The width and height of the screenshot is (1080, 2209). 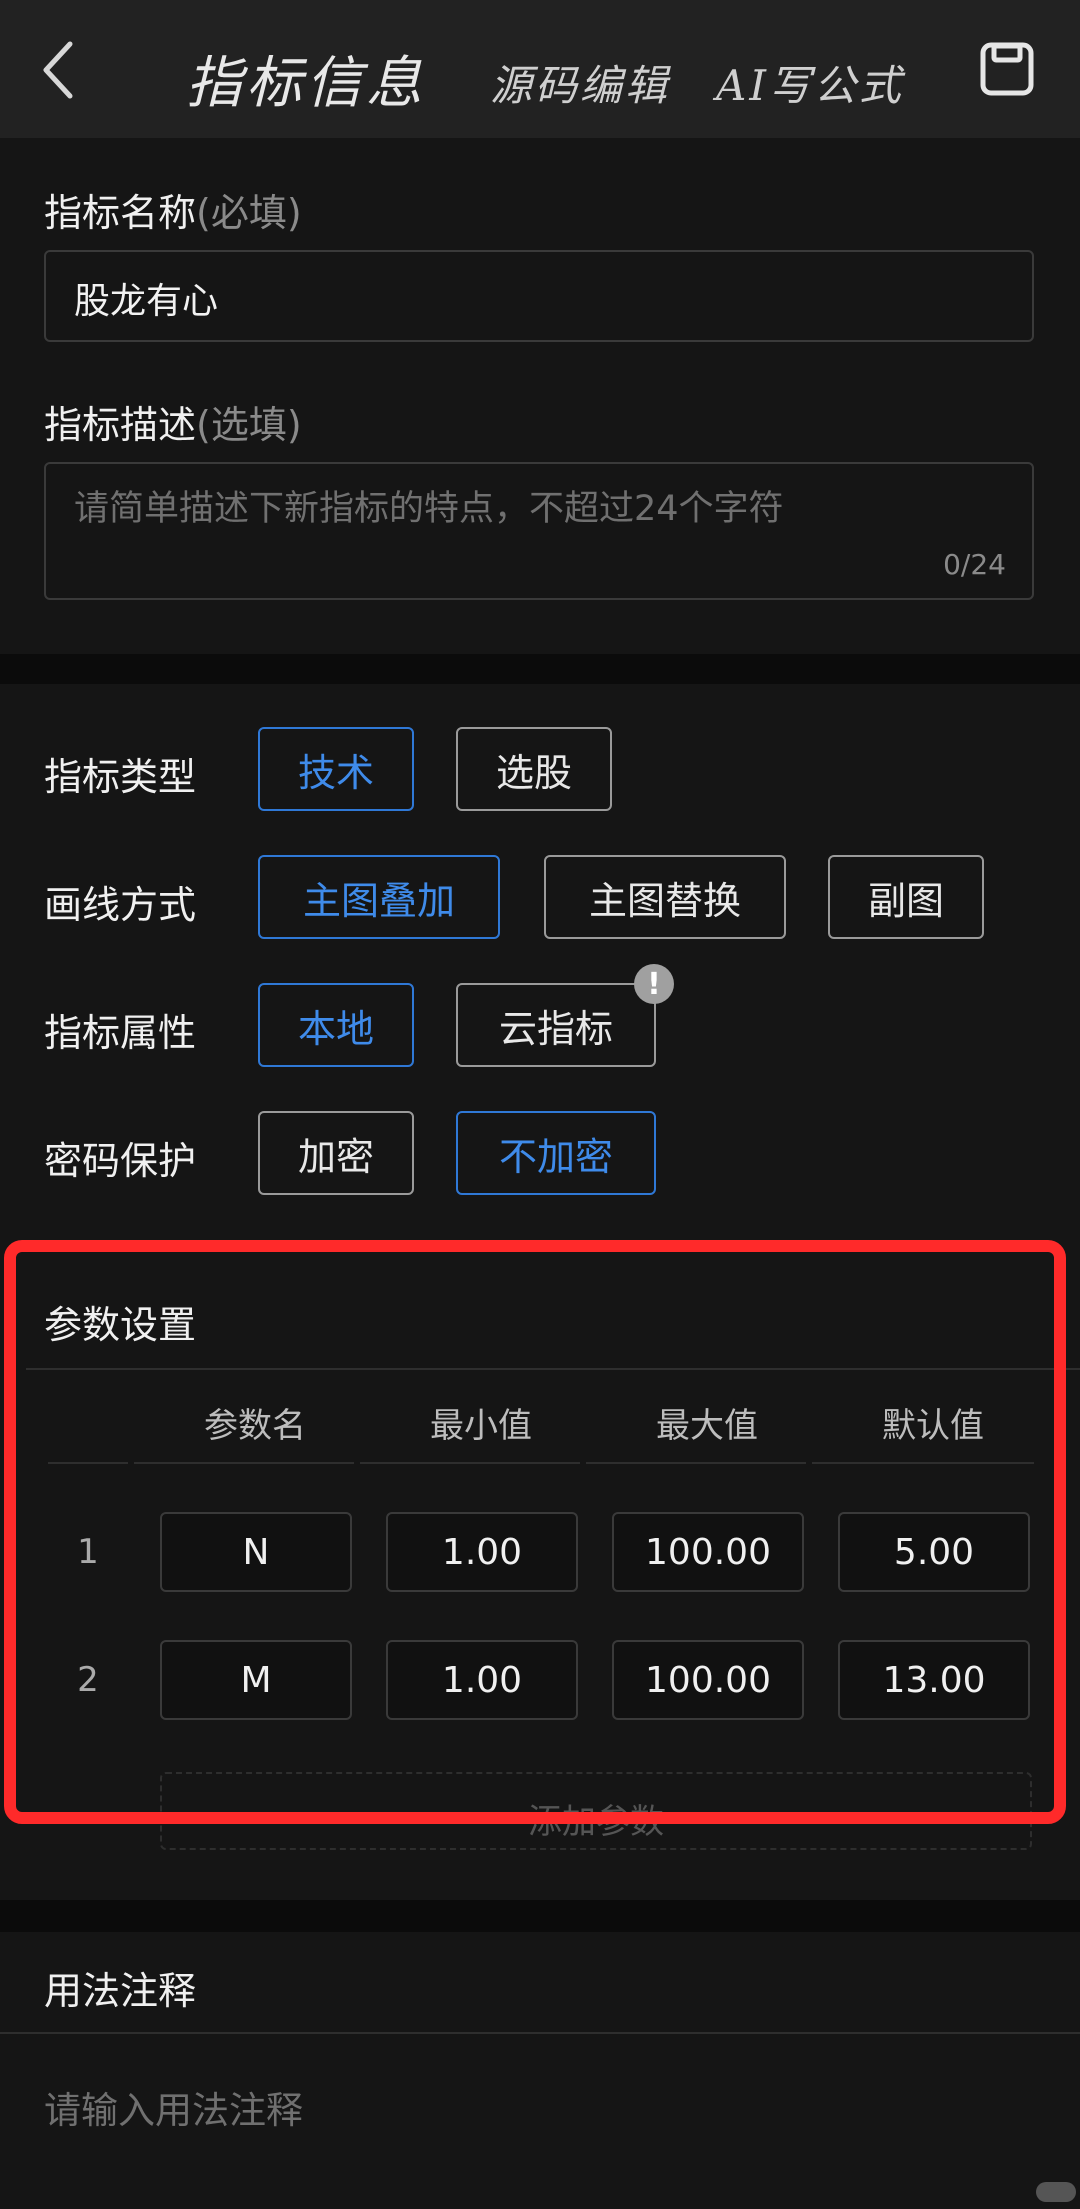 What do you see at coordinates (553, 1369) in the screenshot?
I see `params-divider` at bounding box center [553, 1369].